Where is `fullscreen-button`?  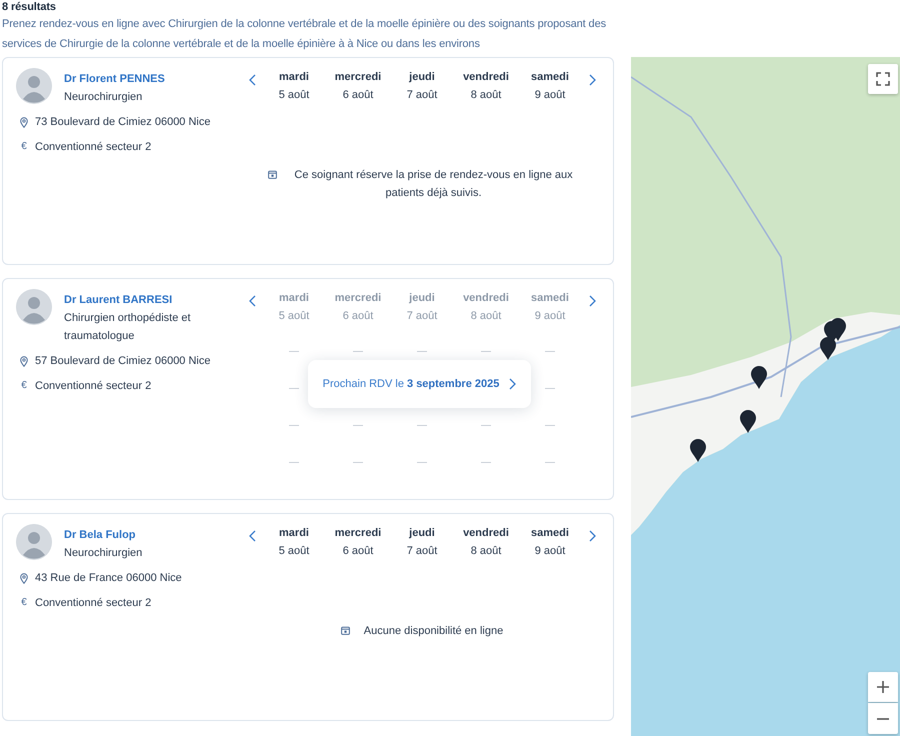 fullscreen-button is located at coordinates (883, 79).